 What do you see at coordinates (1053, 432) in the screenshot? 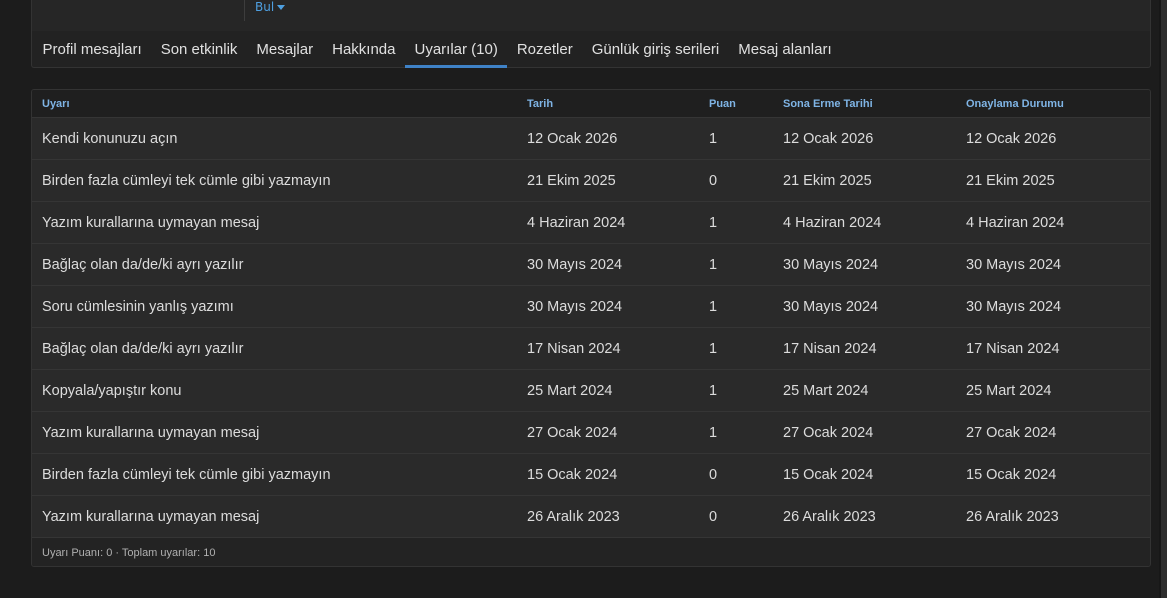
I see `approval-status: 27 Ocak 2024` at bounding box center [1053, 432].